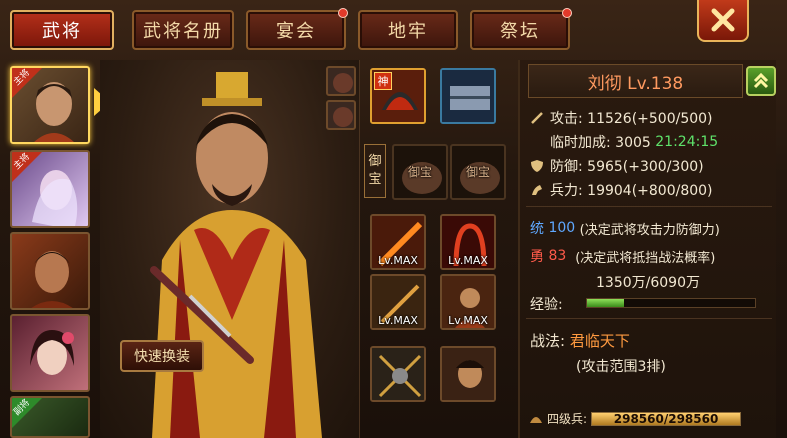 This screenshot has height=438, width=787. Describe the element at coordinates (50, 189) in the screenshot. I see `avatar-general-2: 主将` at that location.